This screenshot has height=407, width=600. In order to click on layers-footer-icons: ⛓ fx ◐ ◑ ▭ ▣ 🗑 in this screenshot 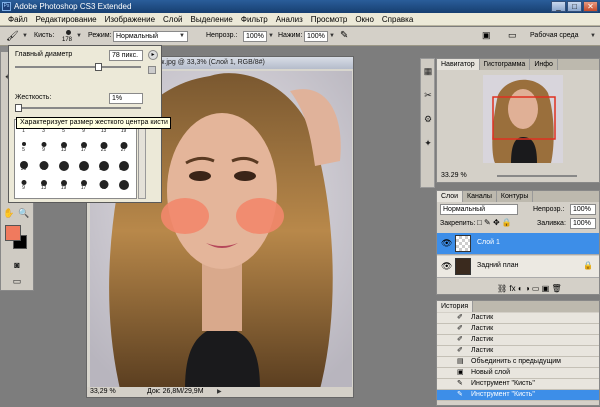, I will do `click(518, 288)`.